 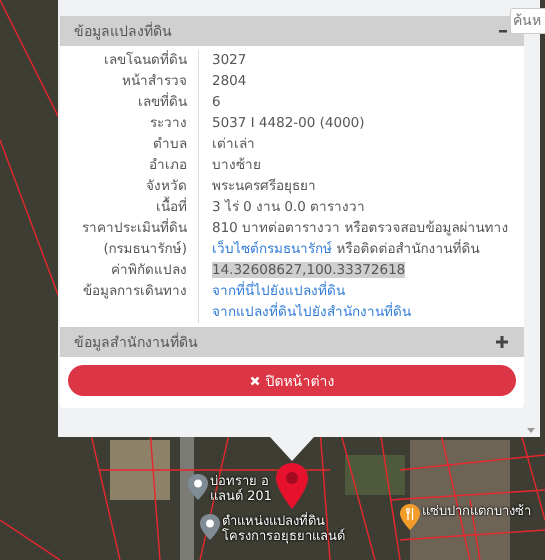 I want to click on website-link: เว็บไซต์กรมธนารักษ์, so click(x=272, y=249).